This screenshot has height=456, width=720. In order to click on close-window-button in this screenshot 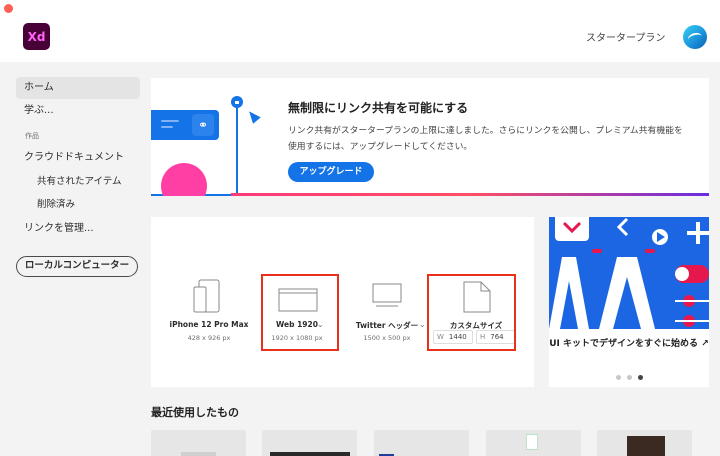, I will do `click(8, 8)`.